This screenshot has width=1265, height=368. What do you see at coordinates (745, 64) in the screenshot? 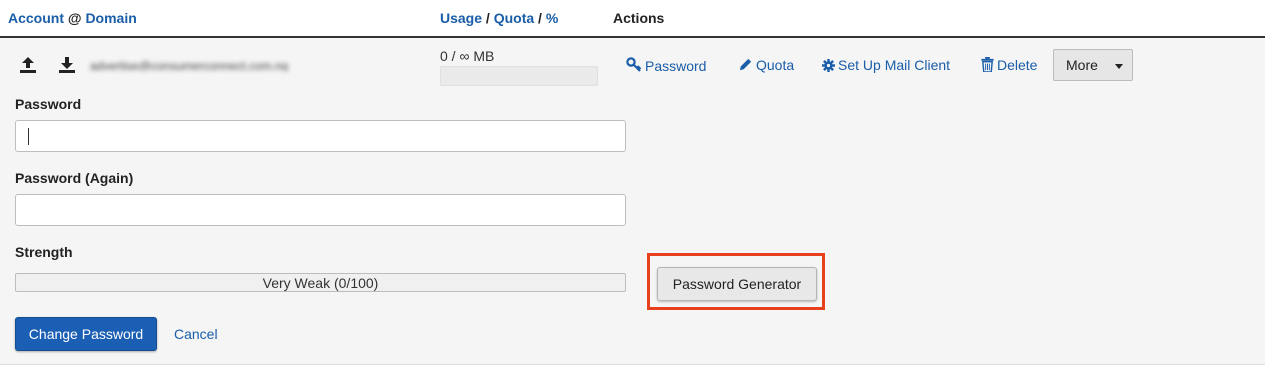
I see `pencil-icon` at bounding box center [745, 64].